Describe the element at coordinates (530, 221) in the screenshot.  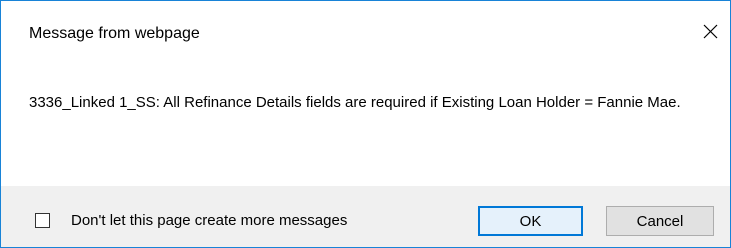
I see `ok-button: OK` at that location.